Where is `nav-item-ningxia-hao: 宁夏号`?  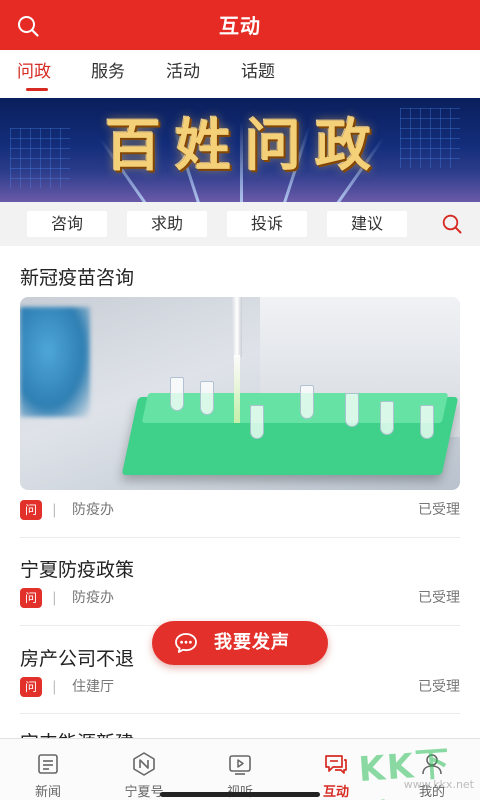
nav-item-ningxia-hao: 宁夏号 is located at coordinates (144, 769).